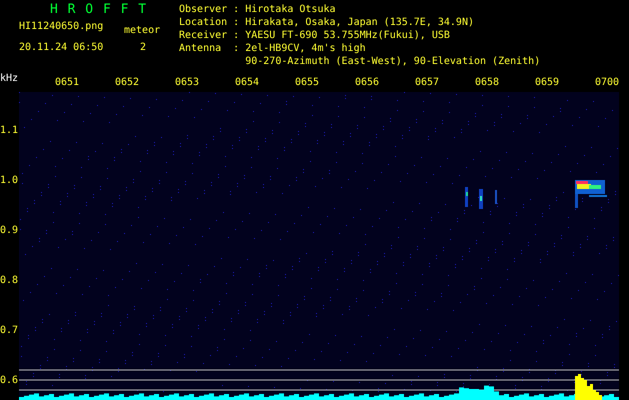 This screenshot has width=629, height=400. What do you see at coordinates (127, 82) in the screenshot?
I see `time-label: 0652` at bounding box center [127, 82].